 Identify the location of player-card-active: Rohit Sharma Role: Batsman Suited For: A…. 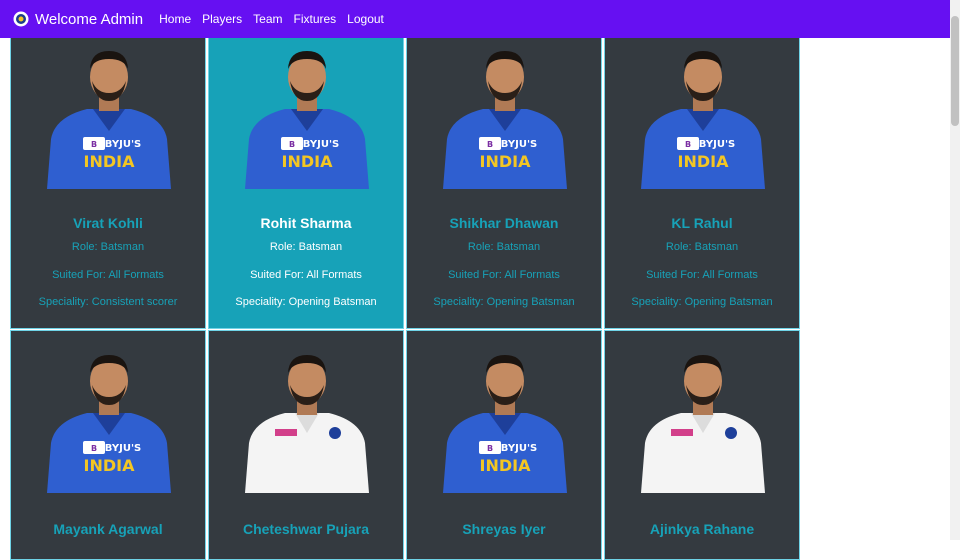
(306, 173).